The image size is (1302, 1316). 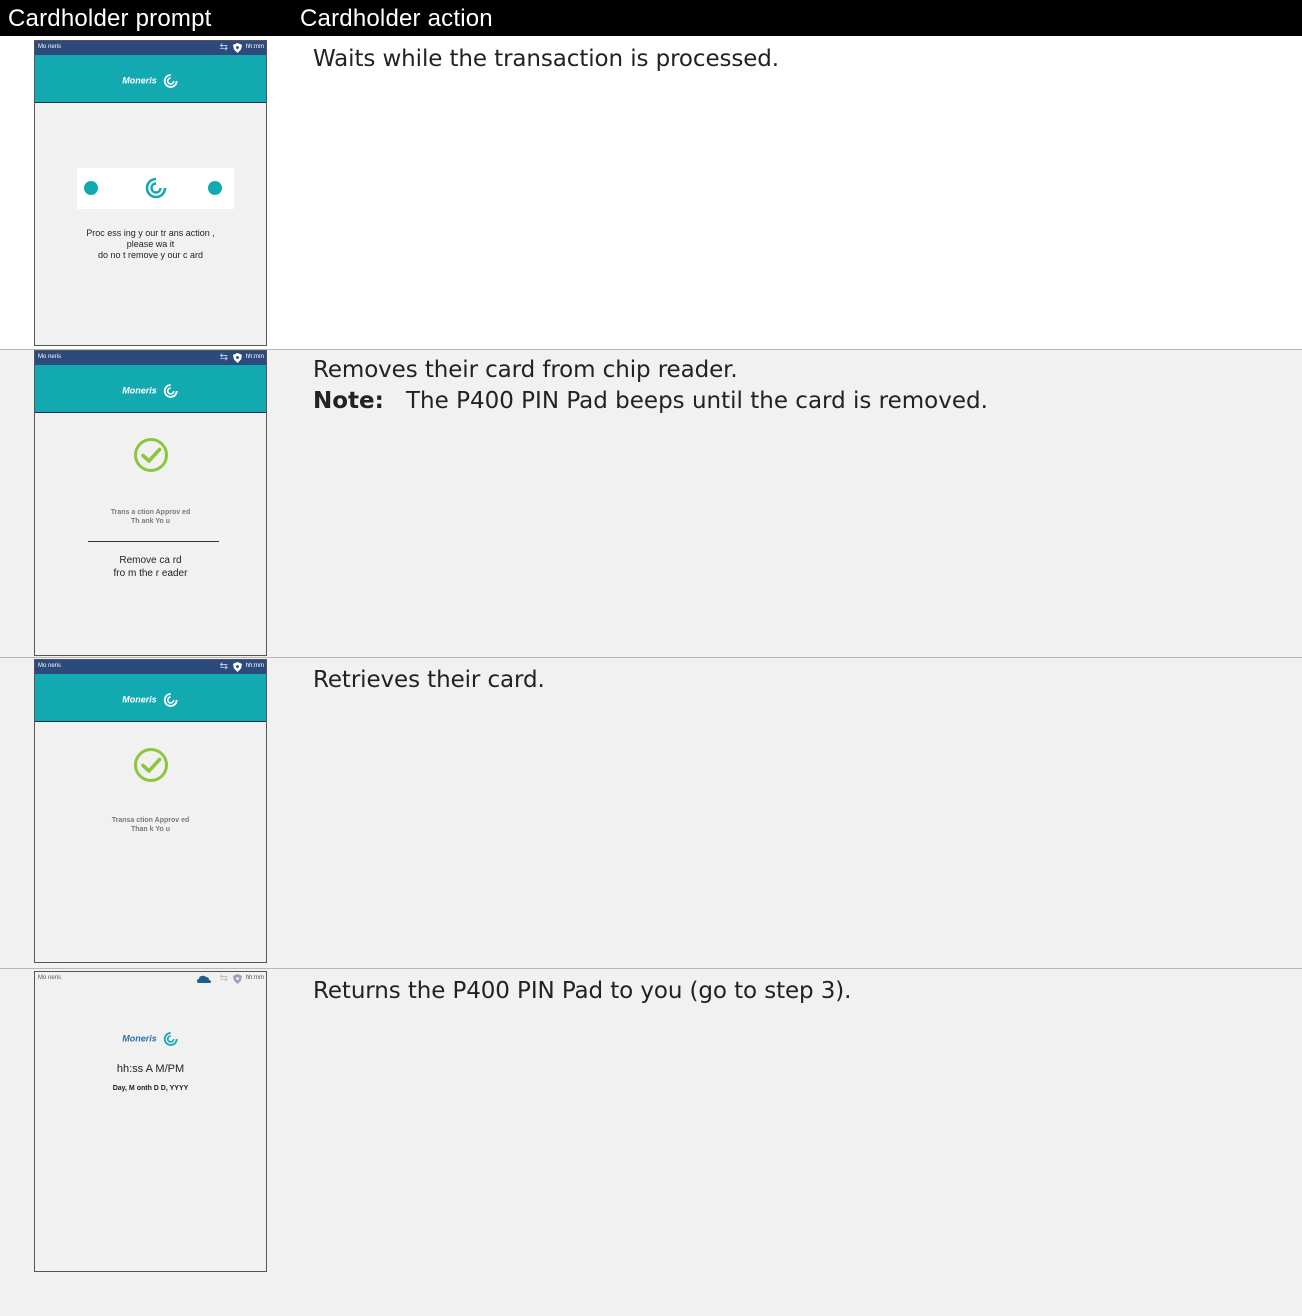 What do you see at coordinates (150, 521) in the screenshot?
I see `approved-line: Th ank Yo u` at bounding box center [150, 521].